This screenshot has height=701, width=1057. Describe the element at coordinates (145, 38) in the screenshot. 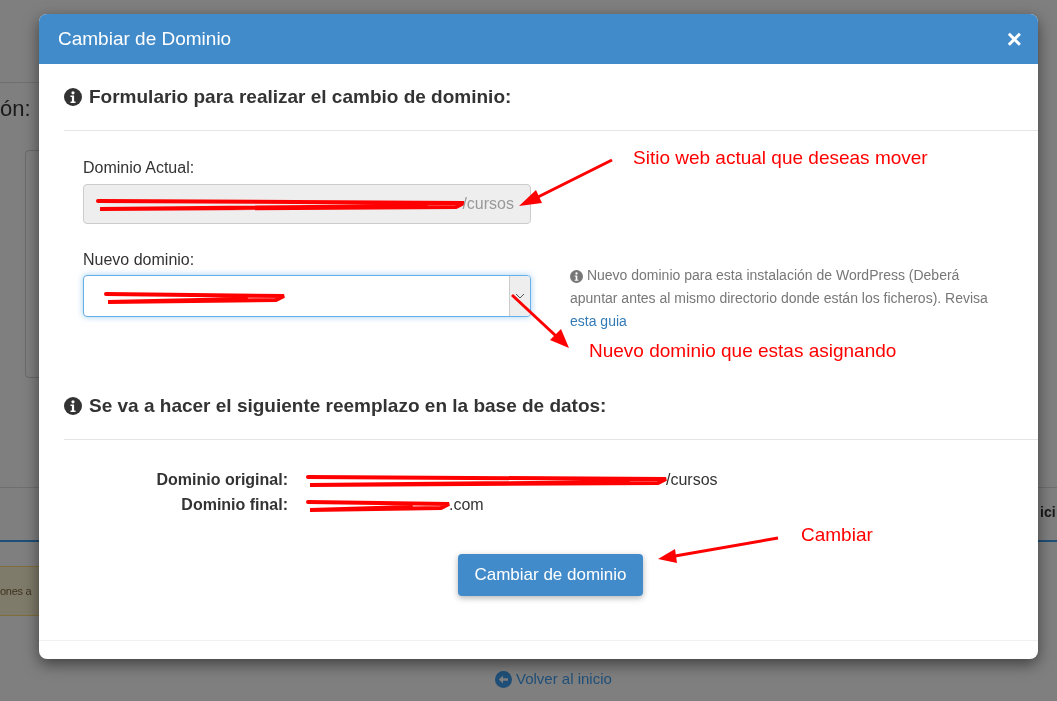

I see `dialog-title: Cambiar de Dominio` at that location.